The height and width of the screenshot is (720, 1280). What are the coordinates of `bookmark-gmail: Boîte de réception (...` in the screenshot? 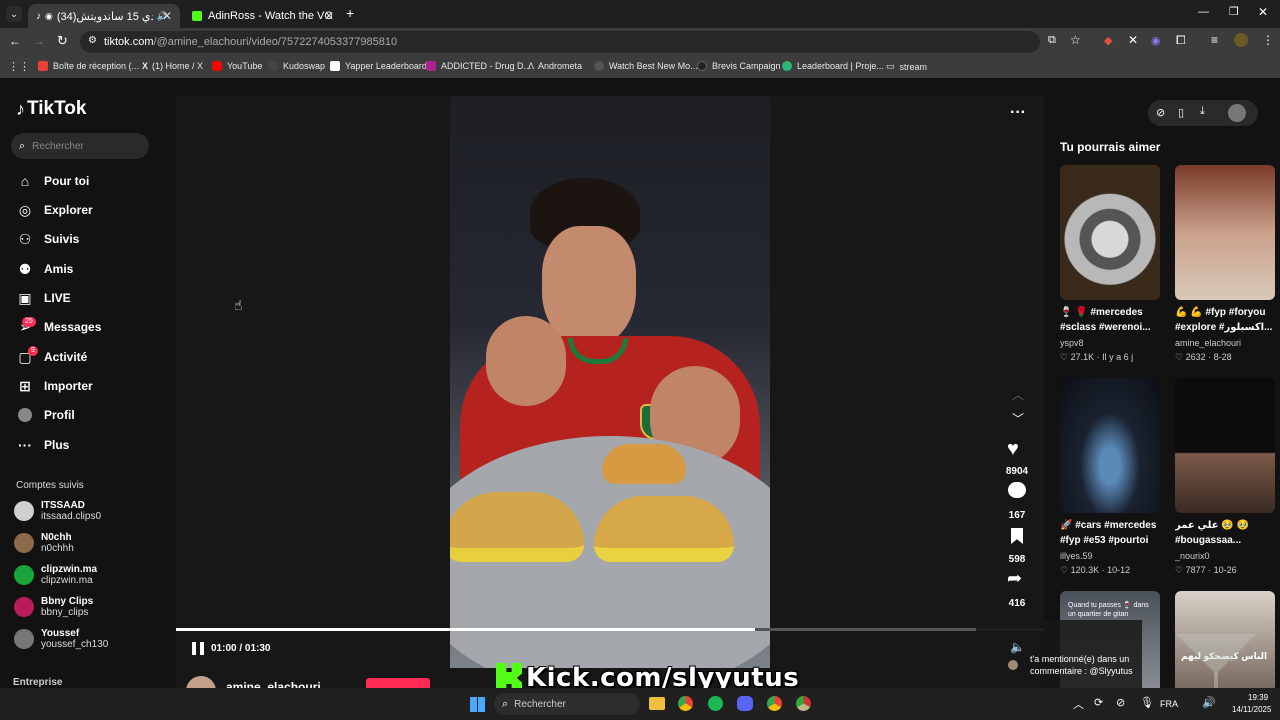 It's located at (88, 66).